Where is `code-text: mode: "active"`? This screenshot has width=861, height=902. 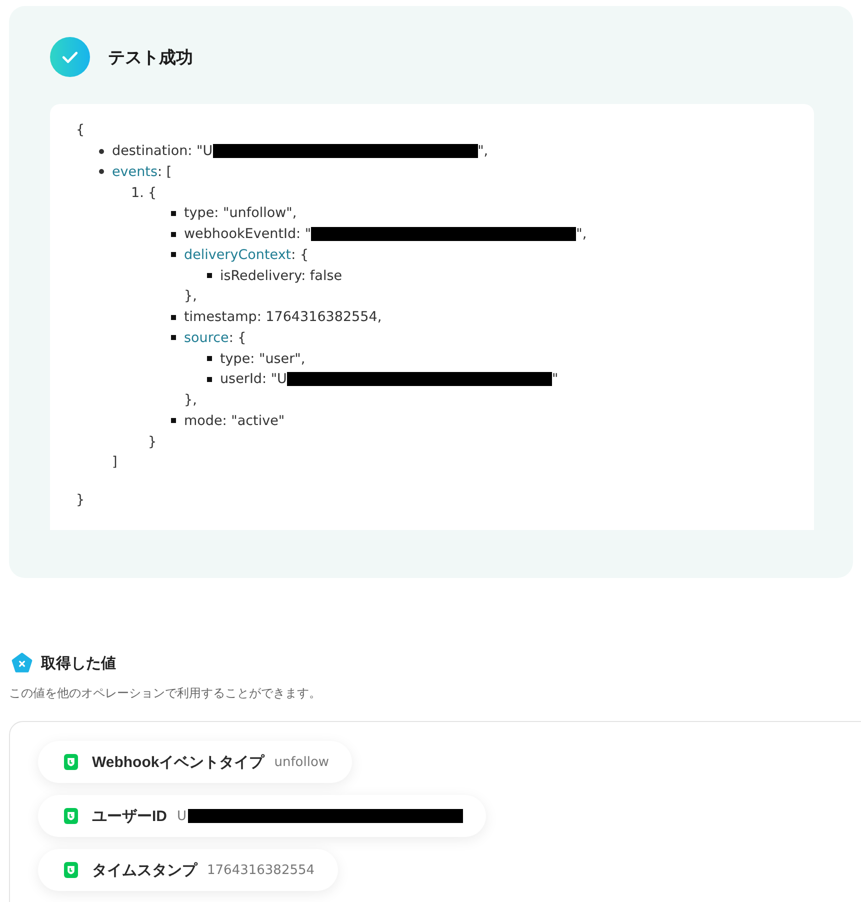 code-text: mode: "active" is located at coordinates (234, 420).